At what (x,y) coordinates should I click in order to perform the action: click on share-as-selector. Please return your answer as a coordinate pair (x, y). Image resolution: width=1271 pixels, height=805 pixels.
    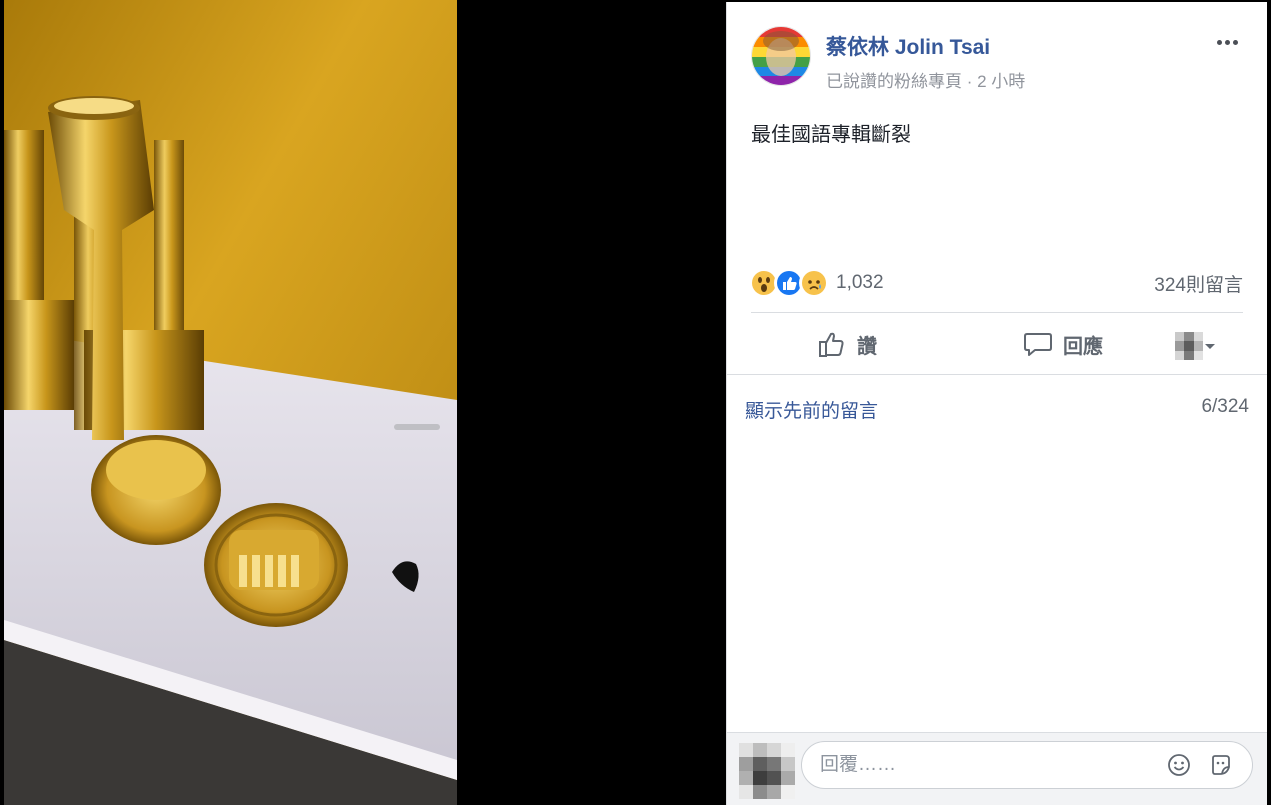
    Looking at the image, I should click on (1196, 346).